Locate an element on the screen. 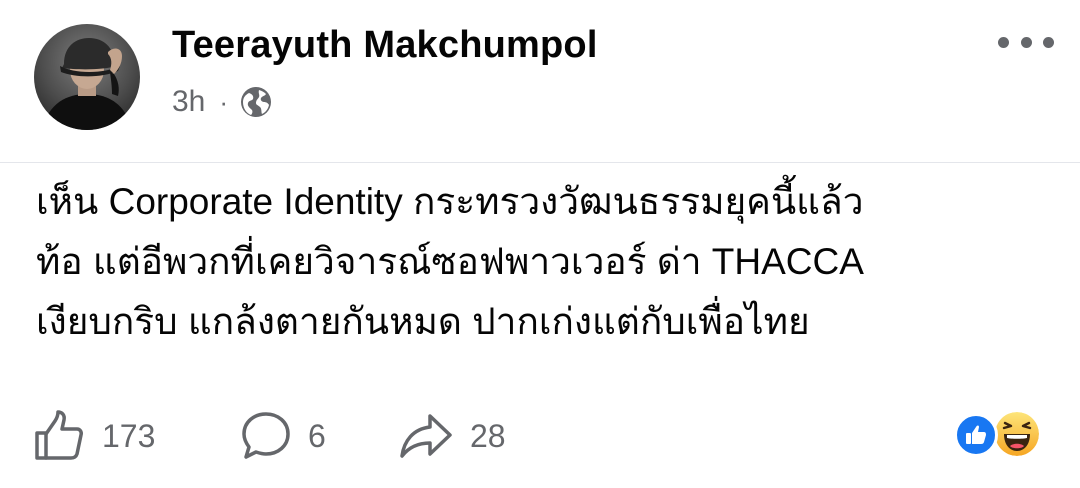 The height and width of the screenshot is (488, 1080). post-timestamp: 3h is located at coordinates (188, 102).